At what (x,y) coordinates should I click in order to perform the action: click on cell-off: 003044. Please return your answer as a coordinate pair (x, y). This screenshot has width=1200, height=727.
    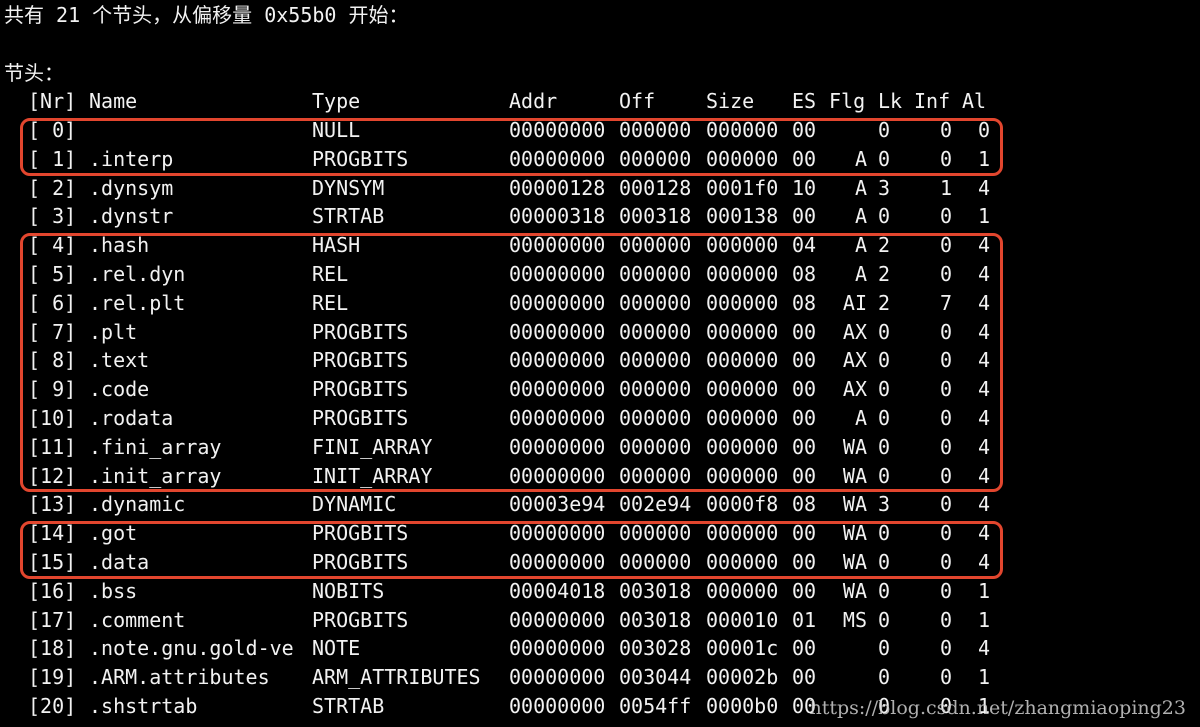
    Looking at the image, I should click on (655, 677).